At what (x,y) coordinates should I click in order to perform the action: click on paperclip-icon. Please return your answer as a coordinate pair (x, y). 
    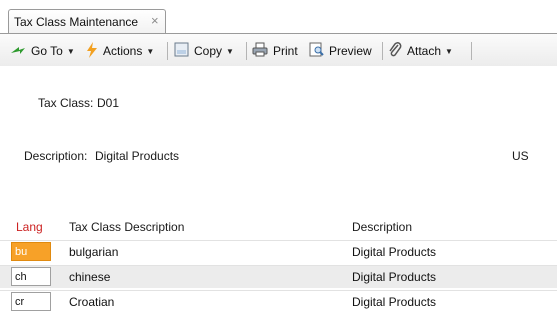
    Looking at the image, I should click on (395, 51).